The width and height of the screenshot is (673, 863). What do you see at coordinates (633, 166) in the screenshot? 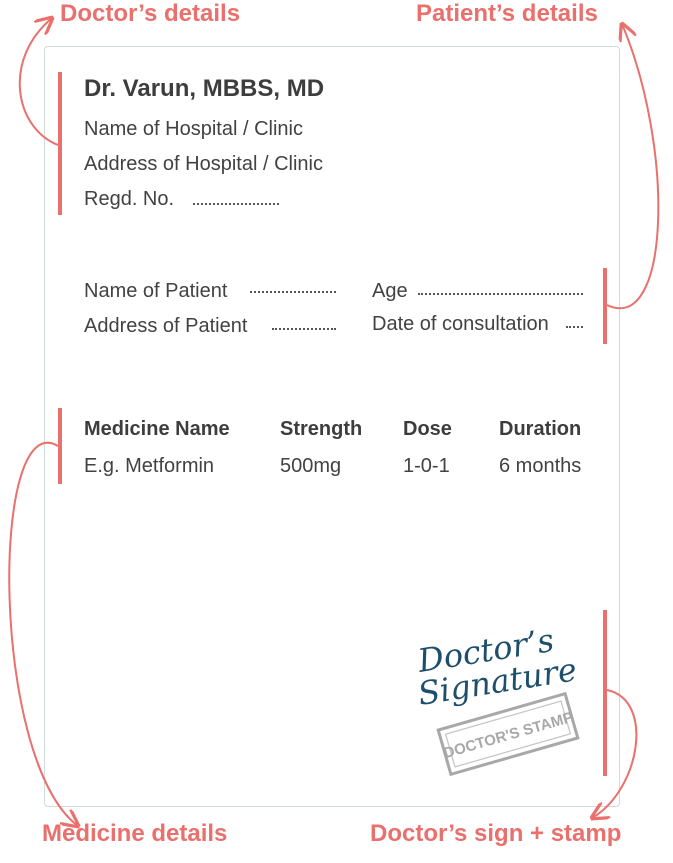
I see `patient-details-arrow` at bounding box center [633, 166].